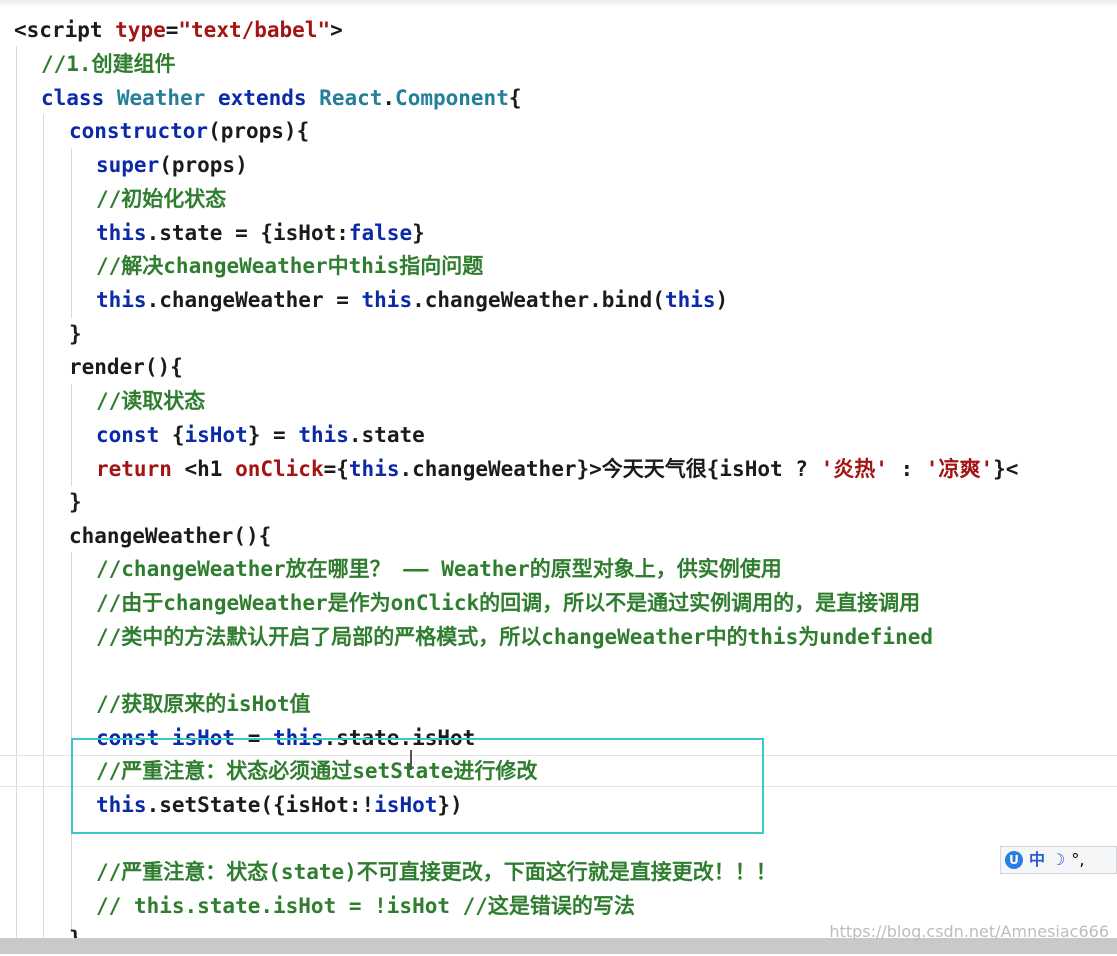 The width and height of the screenshot is (1117, 956). Describe the element at coordinates (365, 906) in the screenshot. I see `code-line: // this.state.isHot = !isHot //这是错误的写法` at that location.